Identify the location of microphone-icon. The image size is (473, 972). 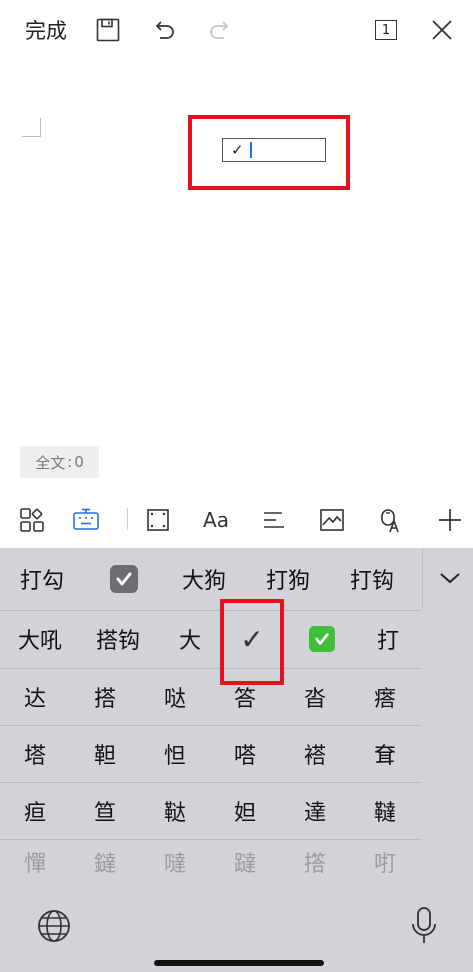
(424, 925).